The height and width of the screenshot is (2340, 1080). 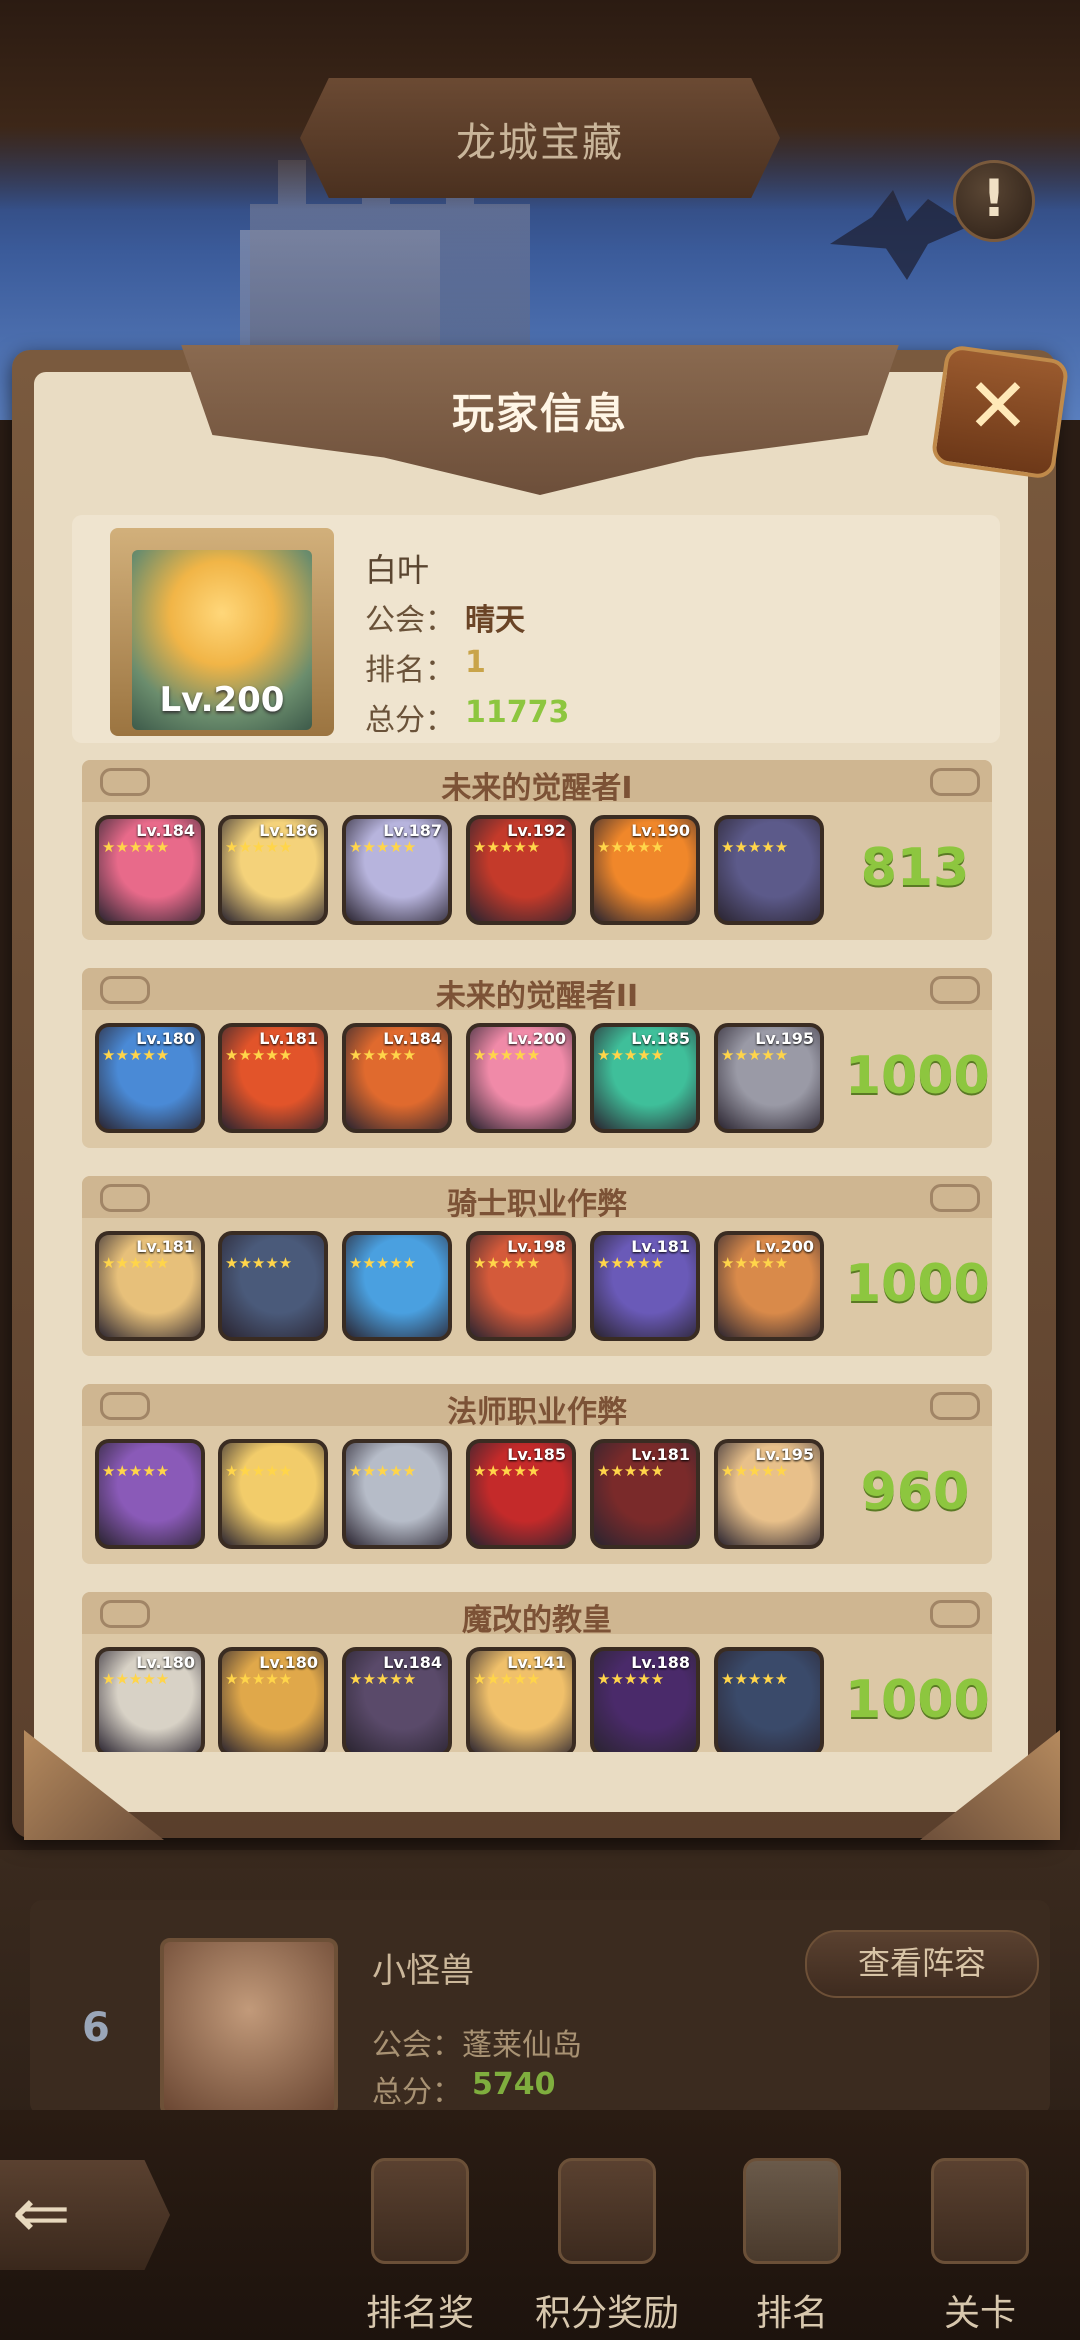 I want to click on team-title: 未来的觉醒者I, so click(x=537, y=788).